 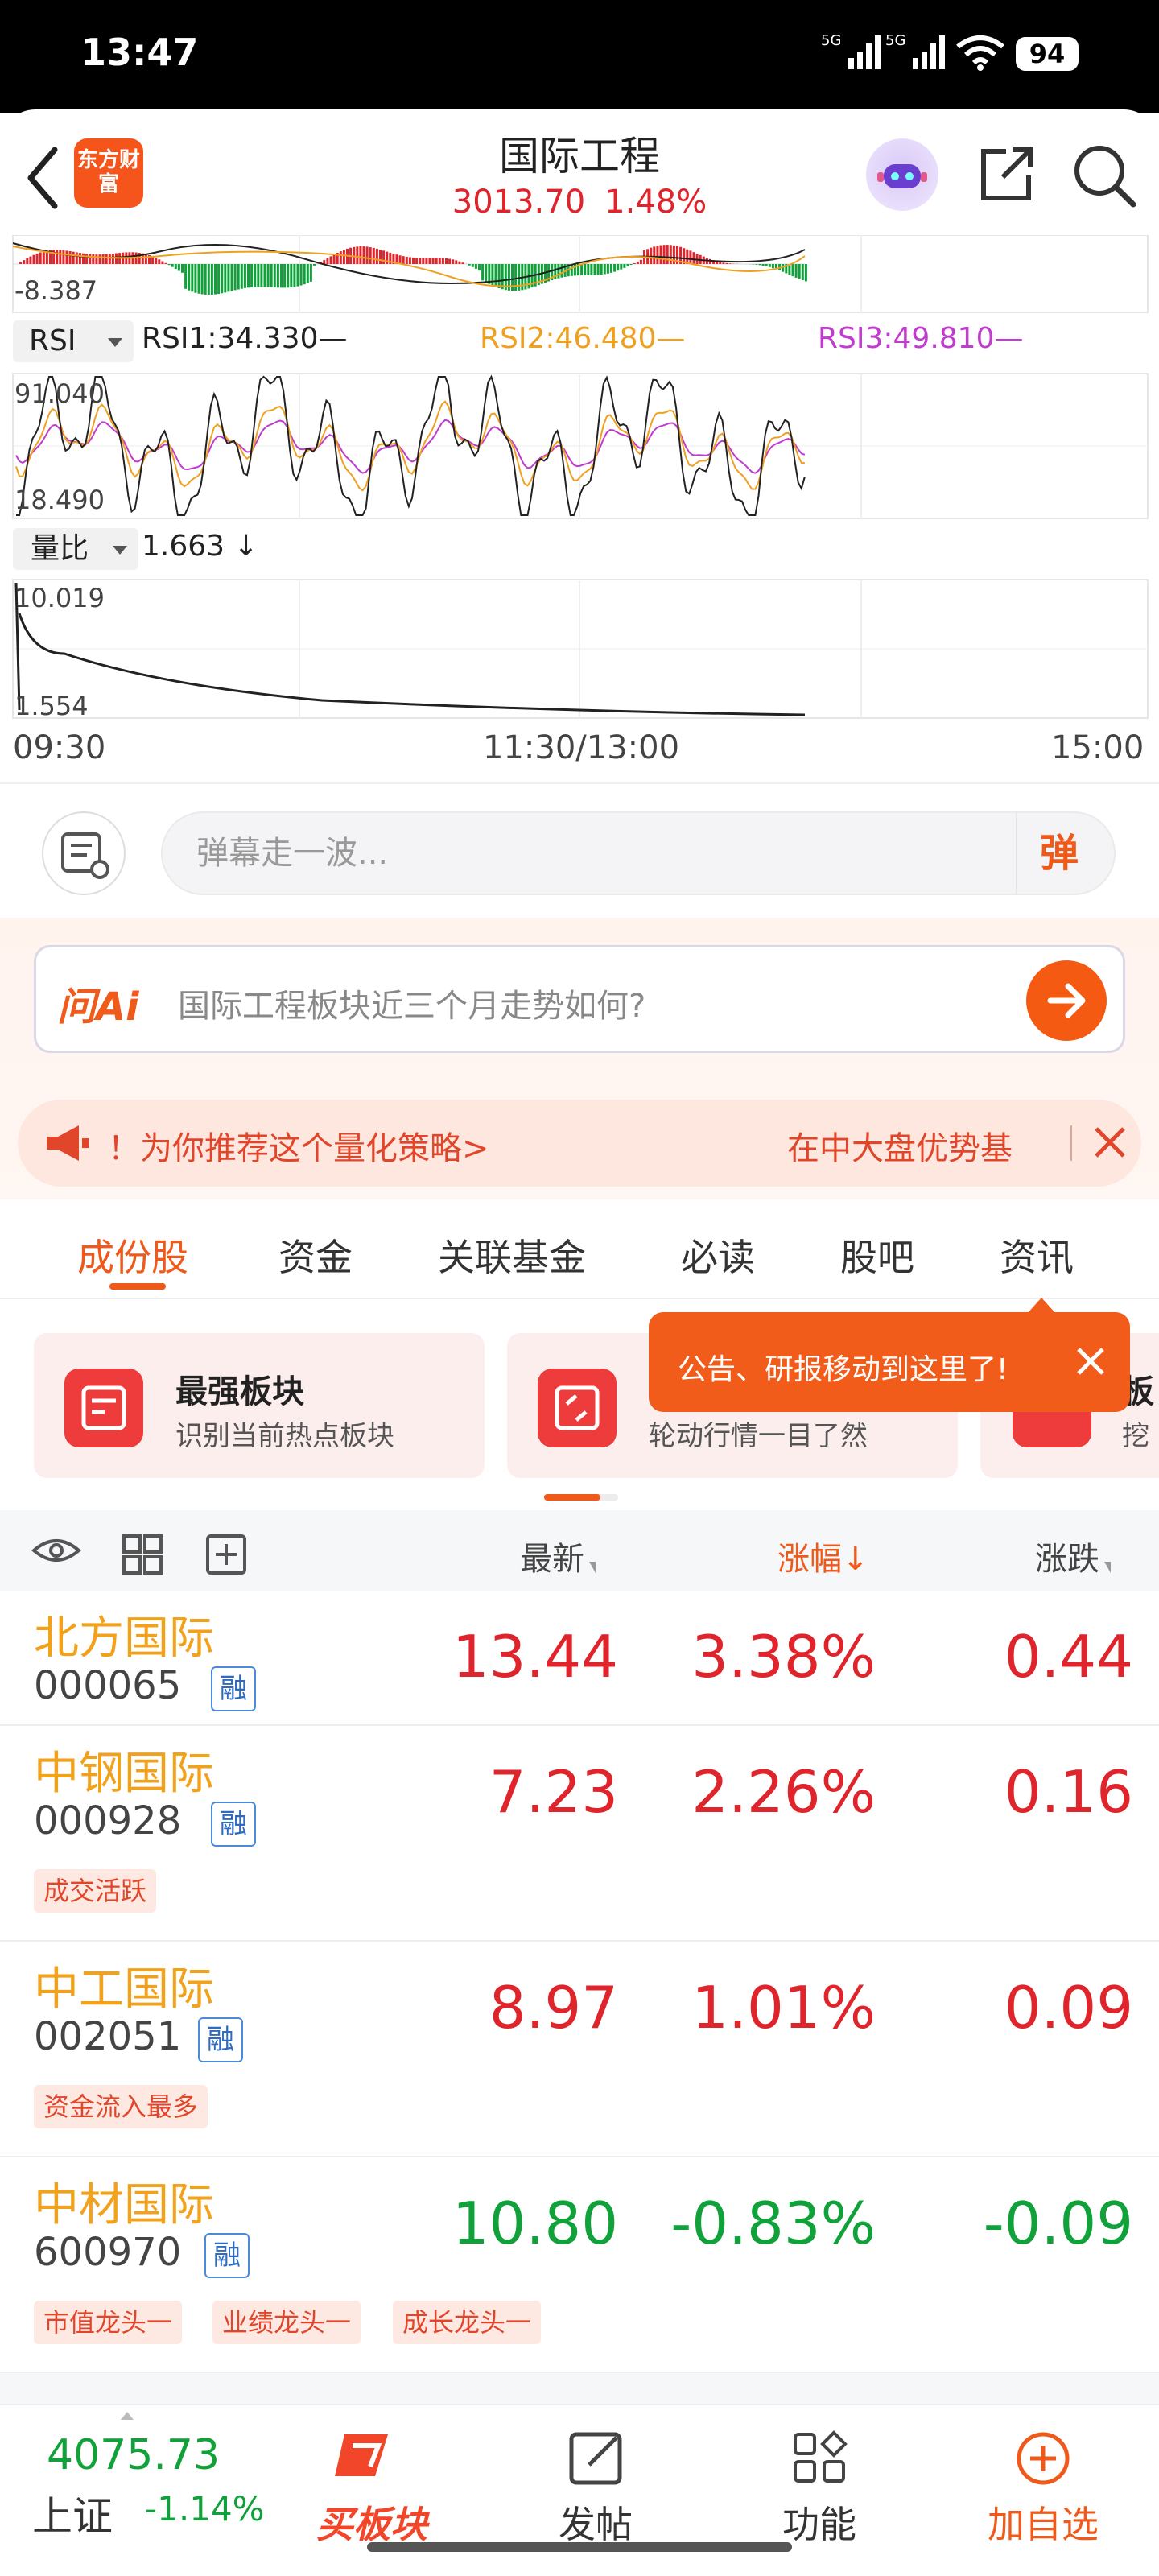 What do you see at coordinates (371, 2486) in the screenshot?
I see `nav-buy-sector: 买板块` at bounding box center [371, 2486].